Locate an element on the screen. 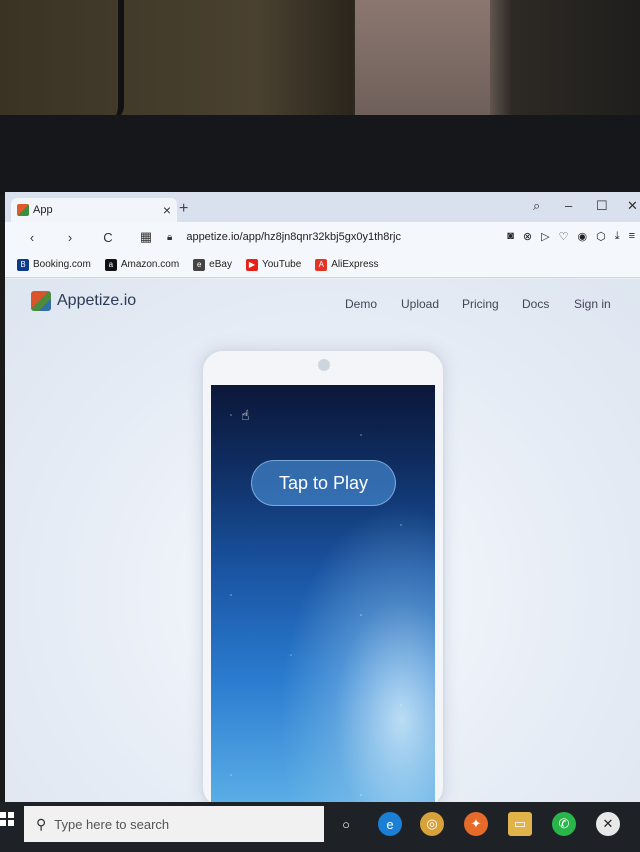  taskbar-search: ⚲ Type here to search is located at coordinates (174, 824).